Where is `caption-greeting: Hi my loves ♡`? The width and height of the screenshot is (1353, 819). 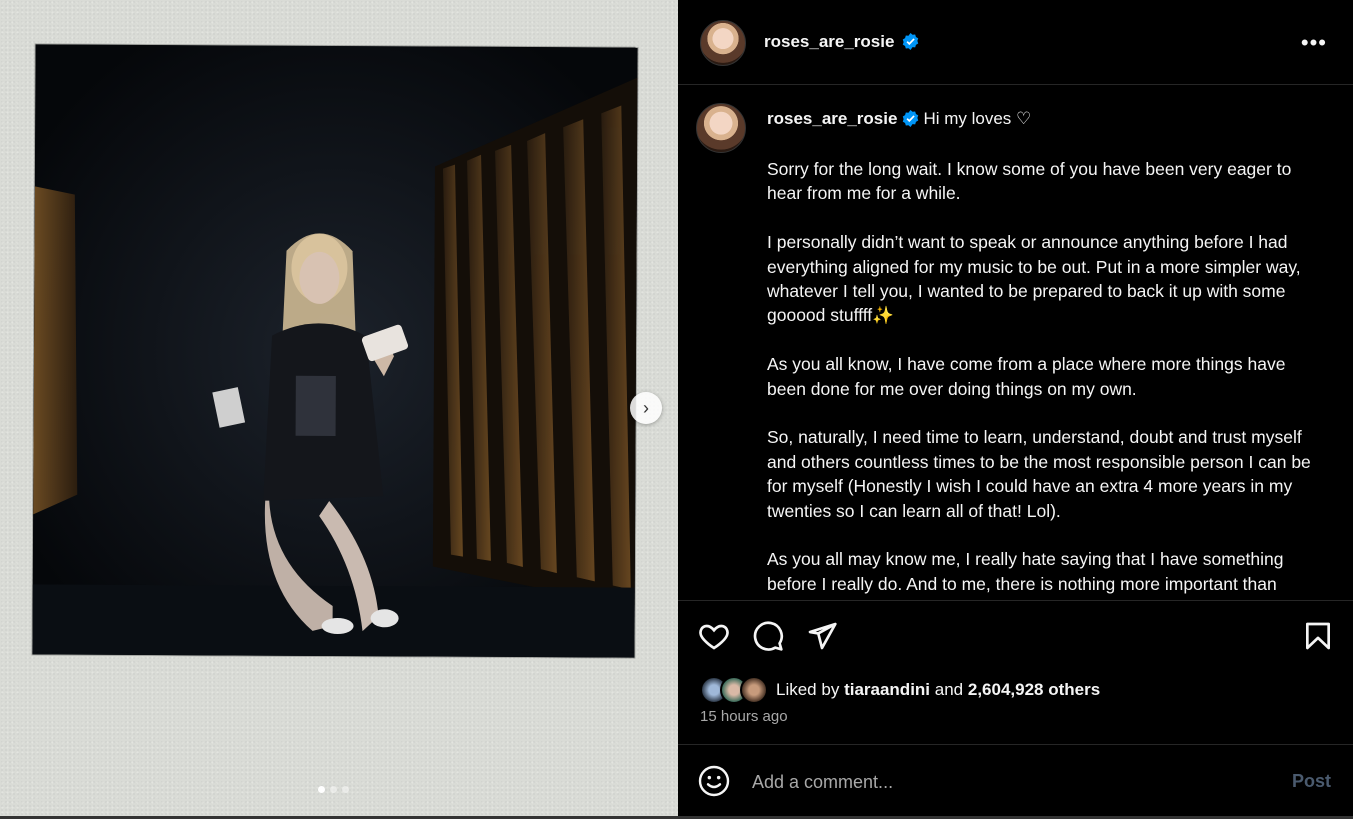 caption-greeting: Hi my loves ♡ is located at coordinates (977, 118).